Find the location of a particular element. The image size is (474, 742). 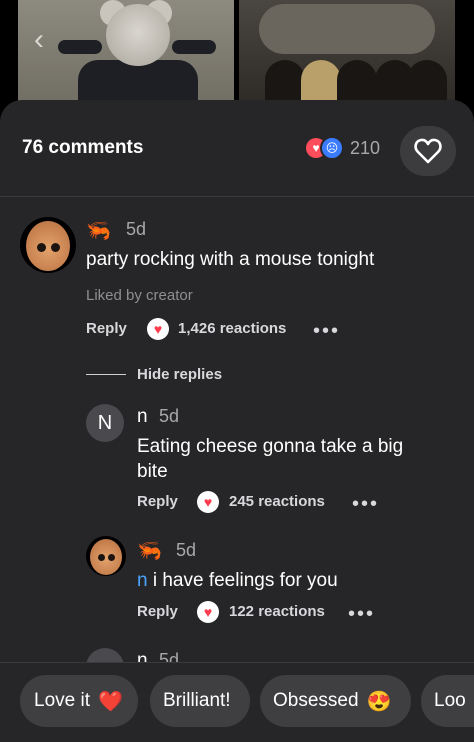

avatar: N is located at coordinates (105, 423).